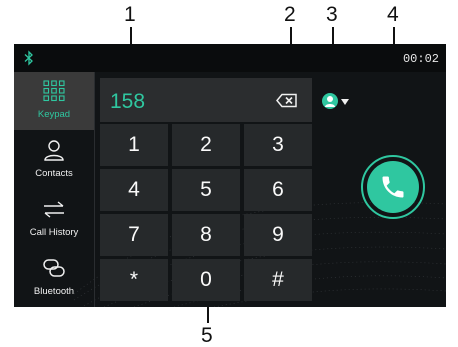 This screenshot has height=347, width=458. I want to click on callout-4: 4, so click(393, 14).